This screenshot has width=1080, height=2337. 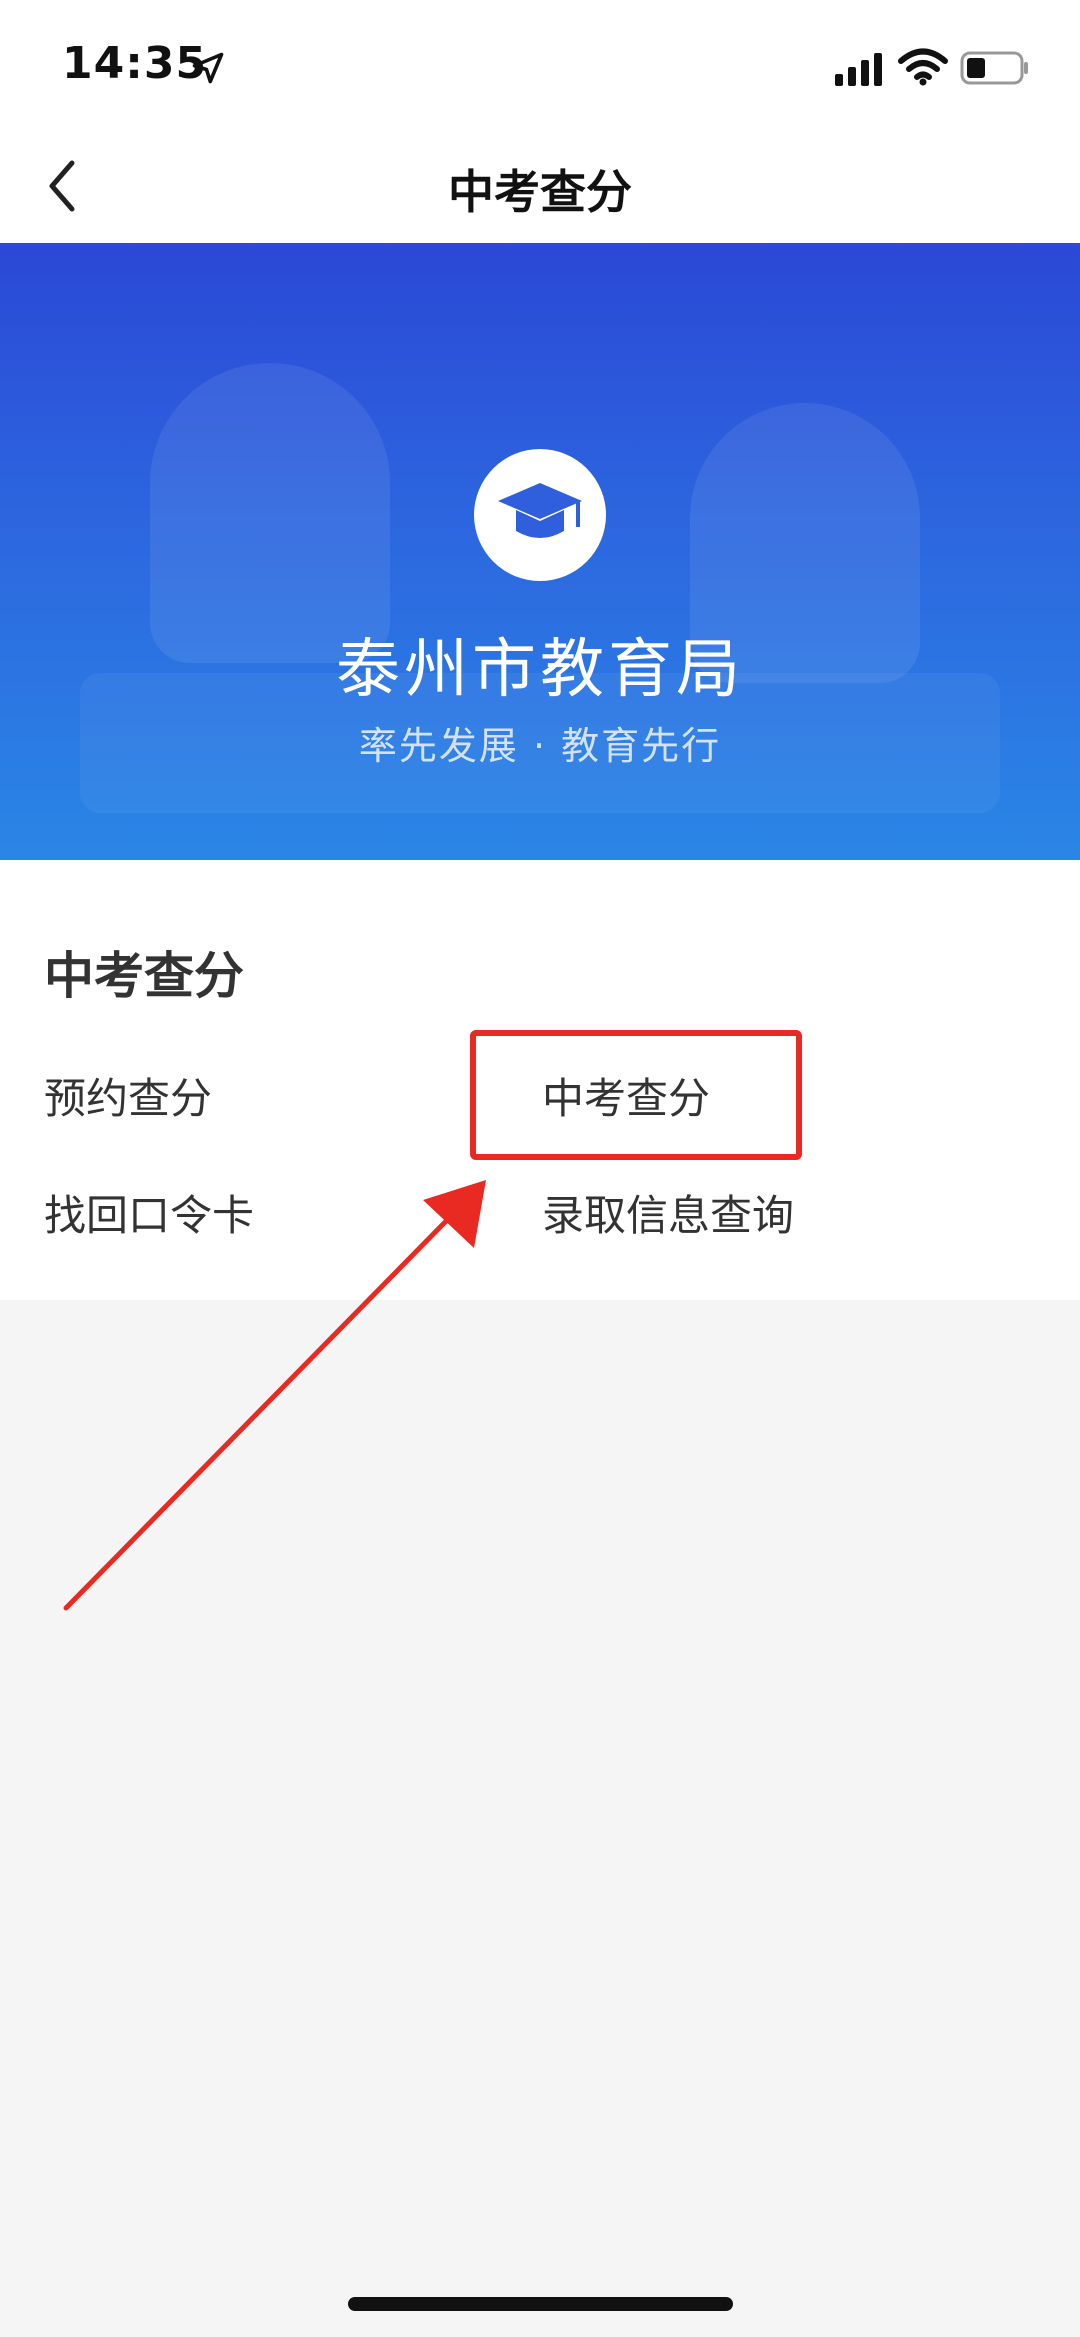 What do you see at coordinates (540, 2304) in the screenshot?
I see `home-indicator` at bounding box center [540, 2304].